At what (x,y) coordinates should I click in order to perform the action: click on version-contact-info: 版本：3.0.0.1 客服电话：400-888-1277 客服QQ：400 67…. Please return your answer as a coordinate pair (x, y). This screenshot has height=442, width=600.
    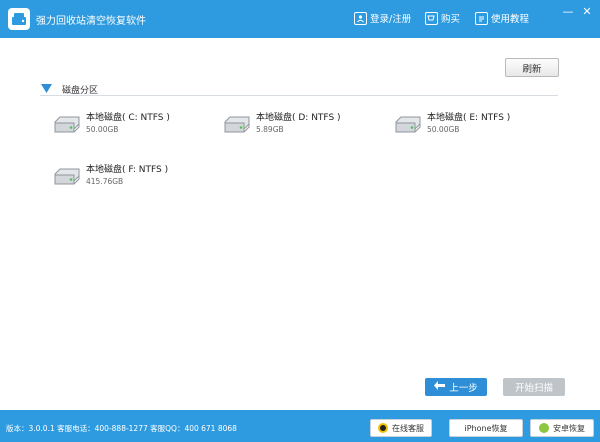
    Looking at the image, I should click on (121, 428).